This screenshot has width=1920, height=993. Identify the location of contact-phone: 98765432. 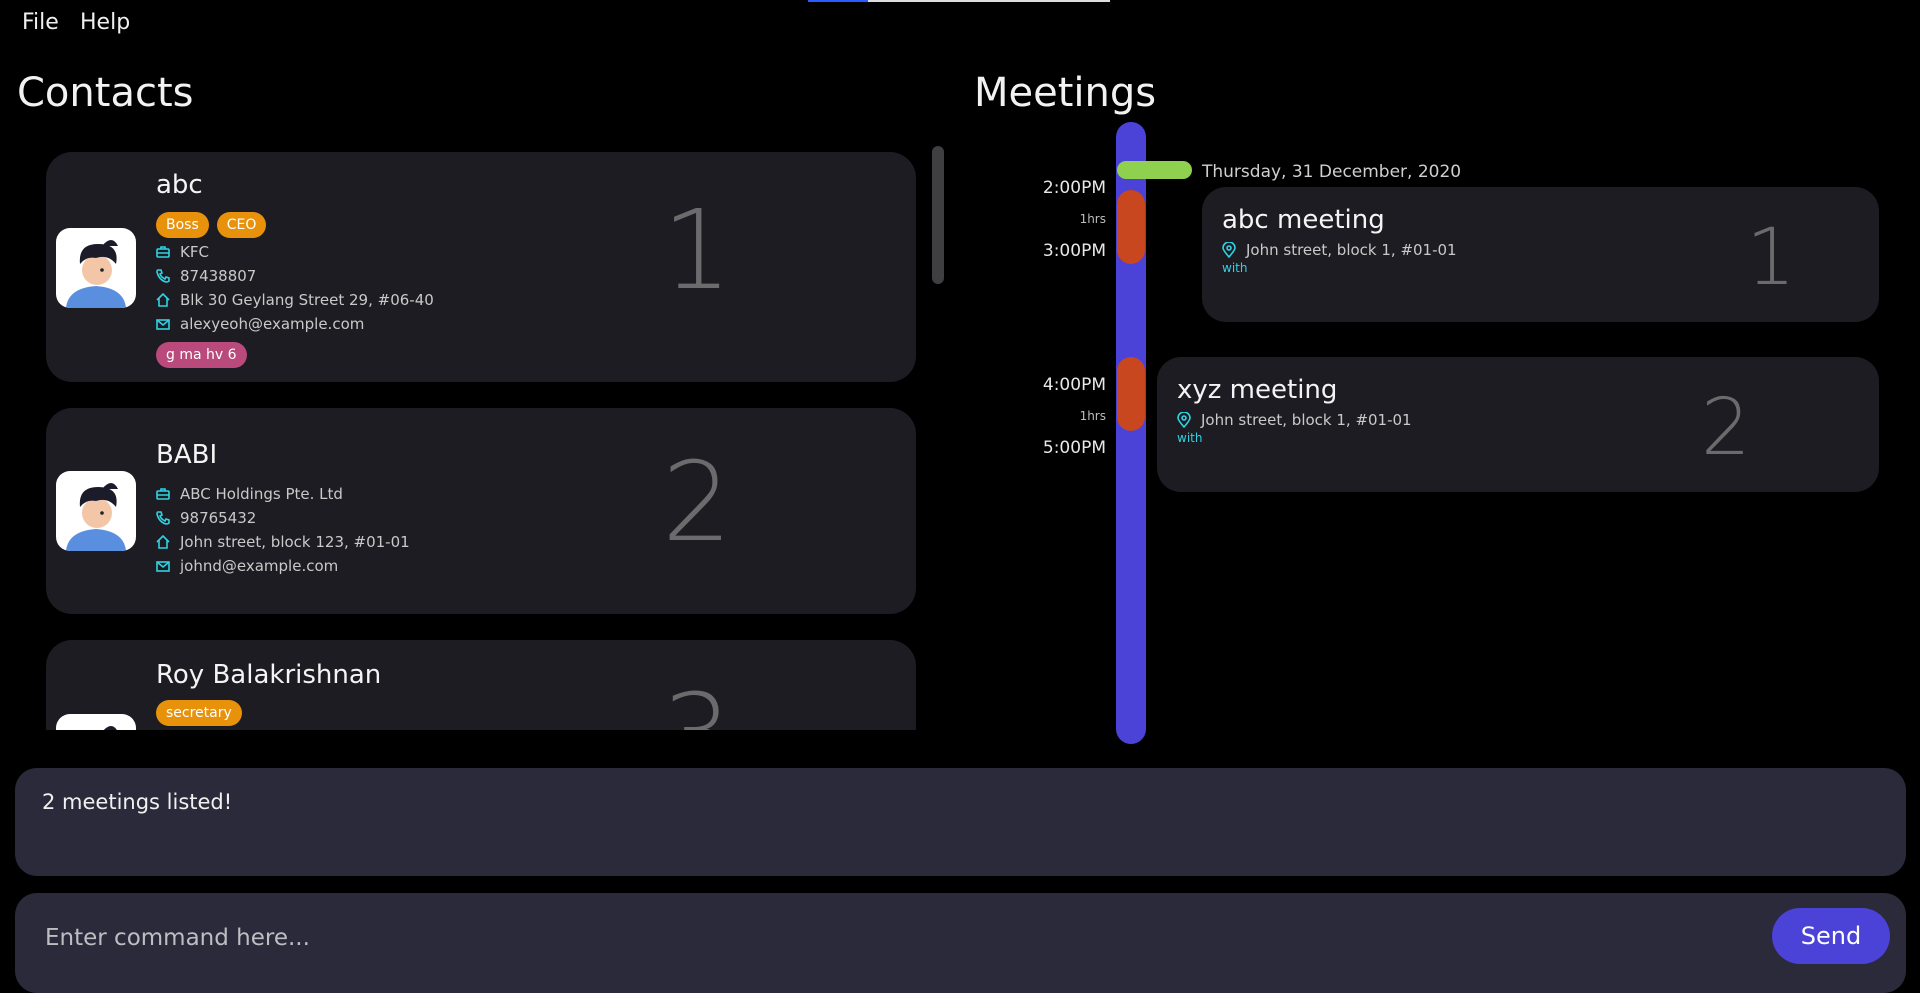
(218, 518).